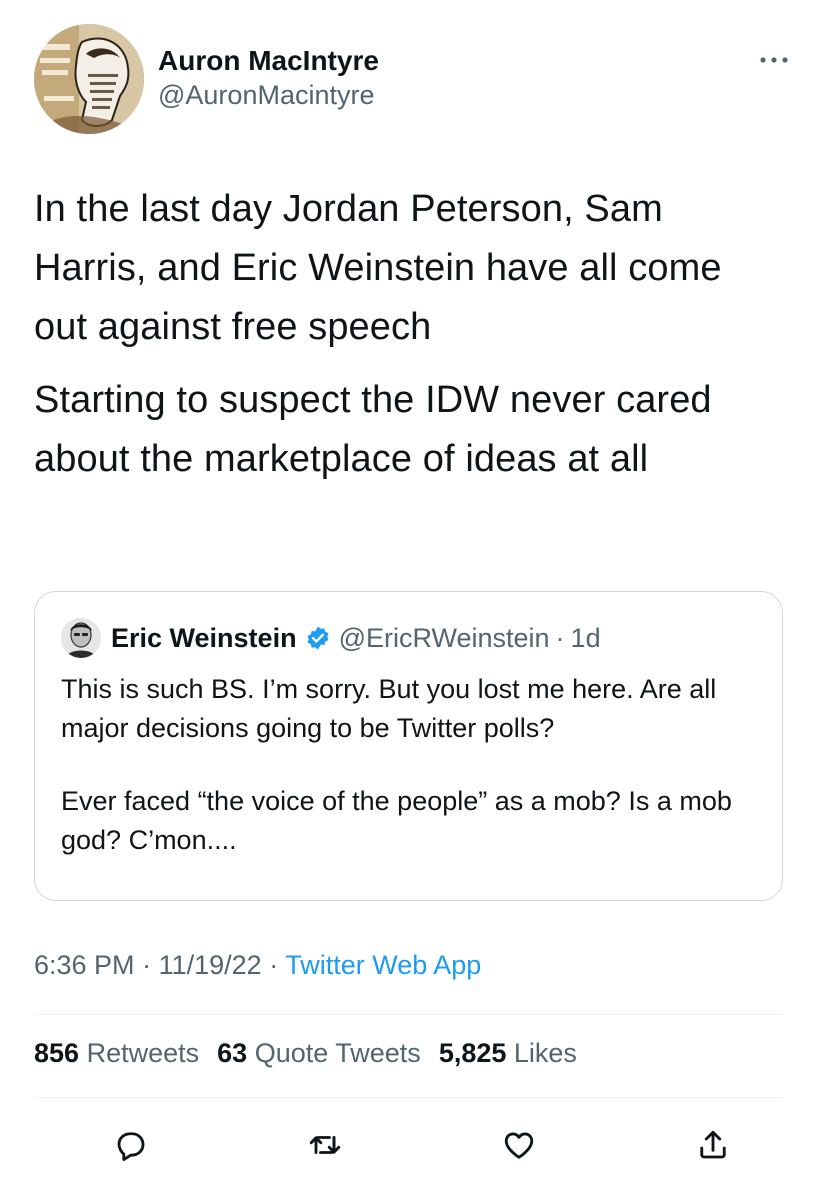 This screenshot has width=817, height=1200. I want to click on reply-button, so click(131, 1145).